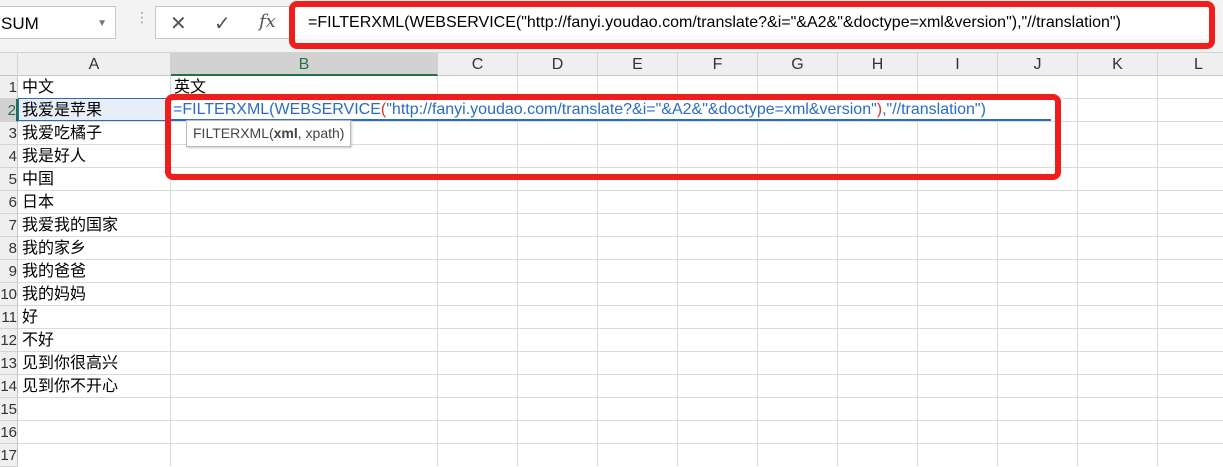 The height and width of the screenshot is (467, 1223). Describe the element at coordinates (38, 179) in the screenshot. I see `cell-a5: 中国` at that location.